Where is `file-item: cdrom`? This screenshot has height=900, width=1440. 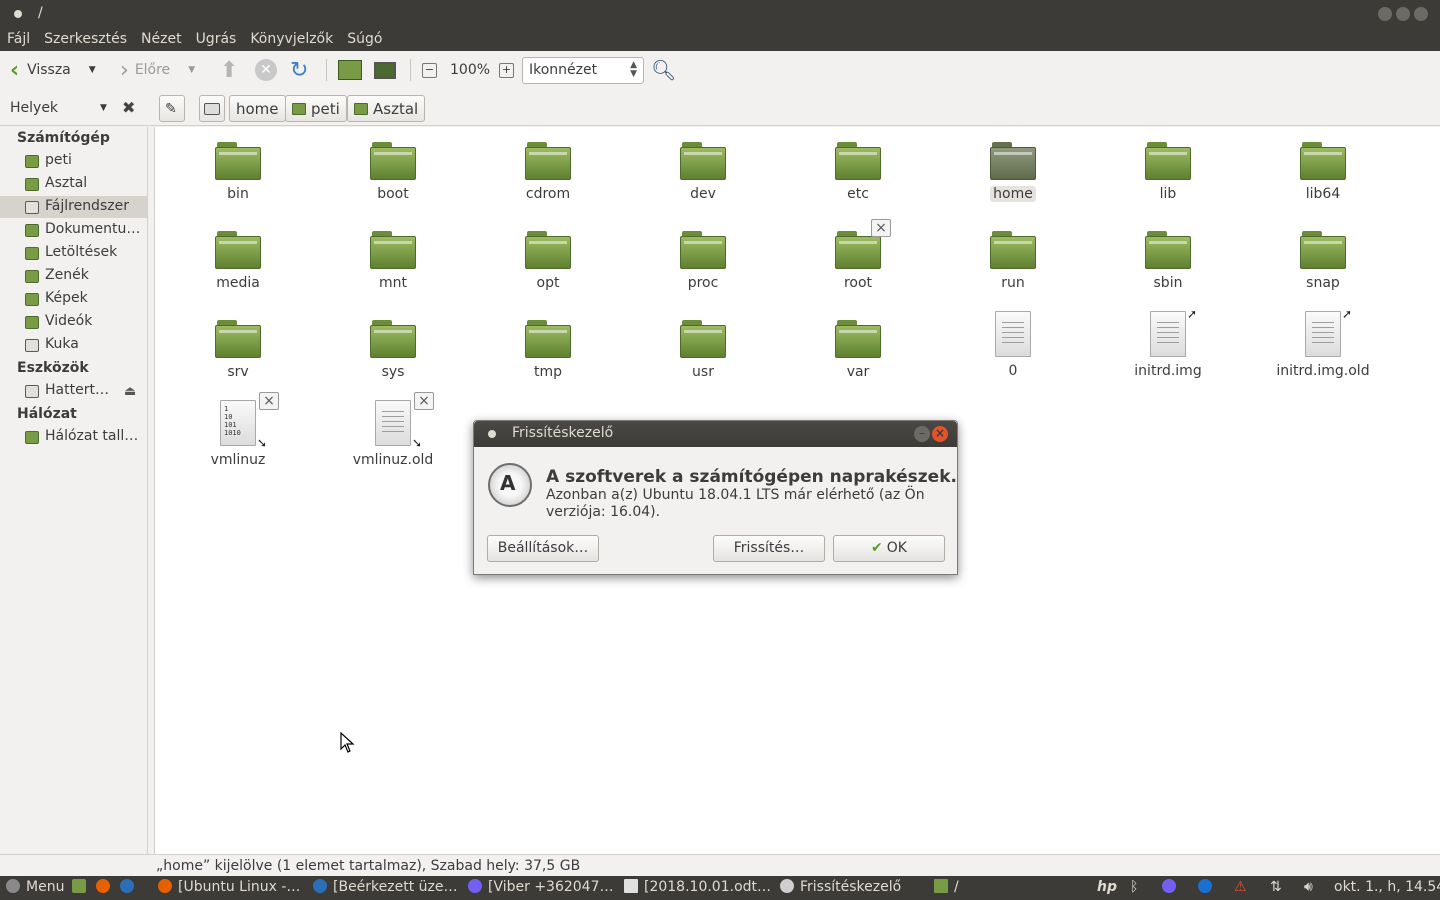 file-item: cdrom is located at coordinates (548, 172).